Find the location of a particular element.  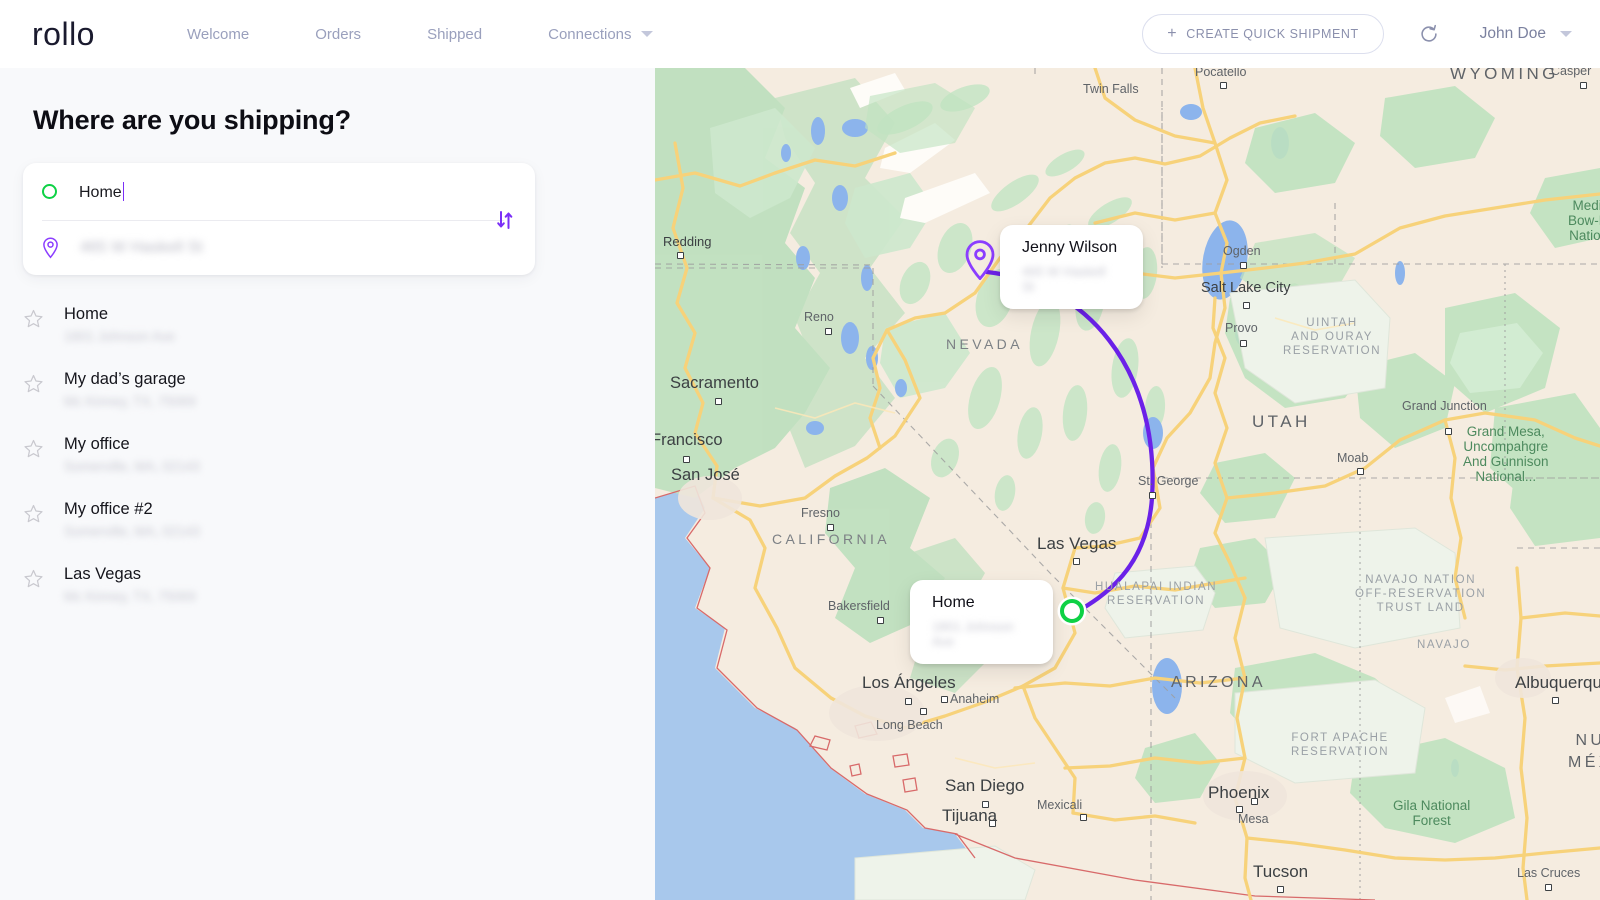

saved-address-name: My office is located at coordinates (97, 444).